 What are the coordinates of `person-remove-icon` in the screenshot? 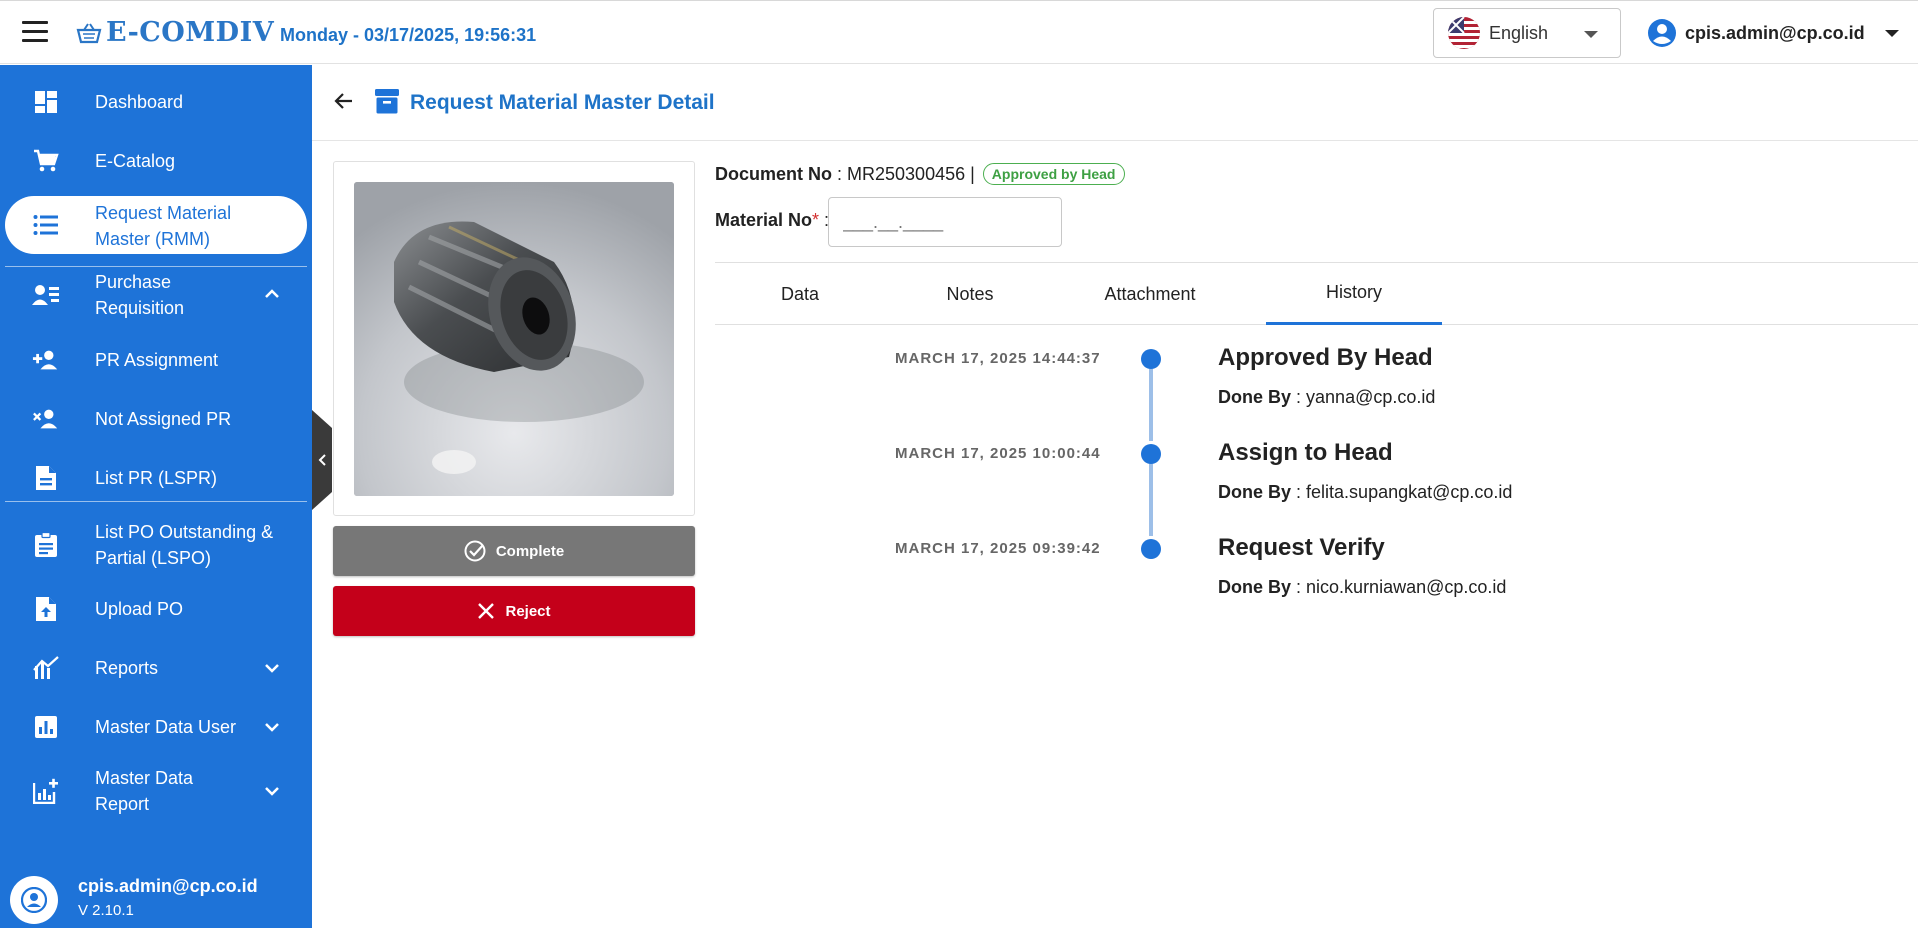 It's located at (46, 419).